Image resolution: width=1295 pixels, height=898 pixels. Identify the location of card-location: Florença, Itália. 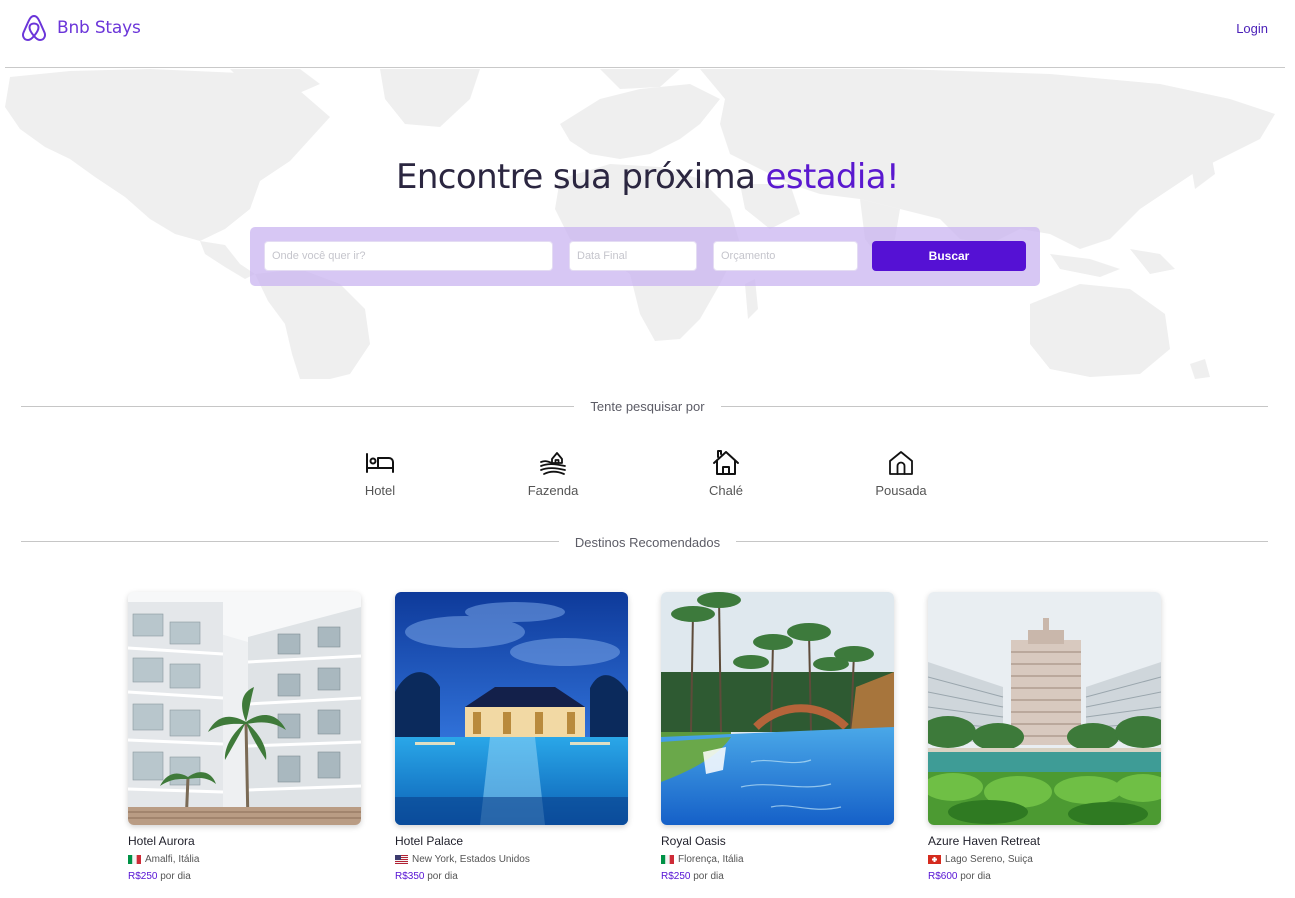
(777, 859).